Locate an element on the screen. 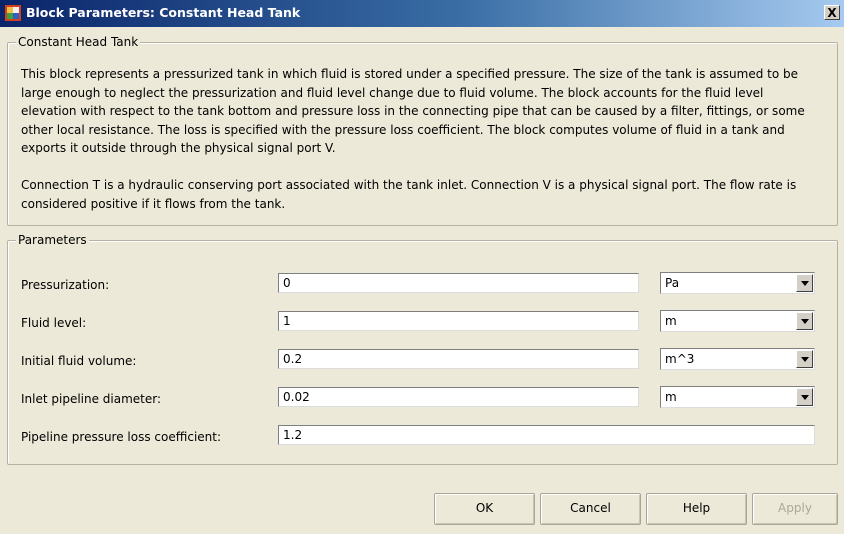  fluid-level-input: 1 is located at coordinates (458, 321).